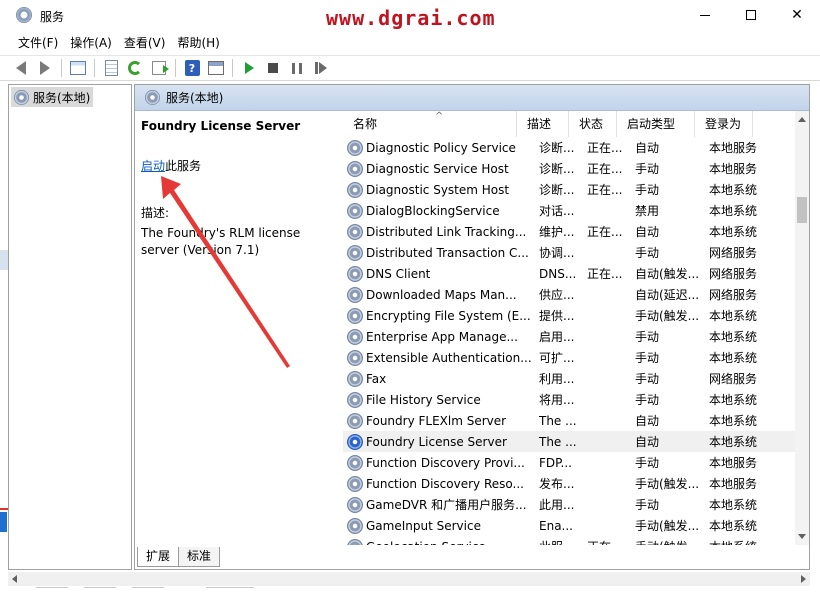 The height and width of the screenshot is (600, 820). Describe the element at coordinates (803, 579) in the screenshot. I see `scroll-right-icon` at that location.